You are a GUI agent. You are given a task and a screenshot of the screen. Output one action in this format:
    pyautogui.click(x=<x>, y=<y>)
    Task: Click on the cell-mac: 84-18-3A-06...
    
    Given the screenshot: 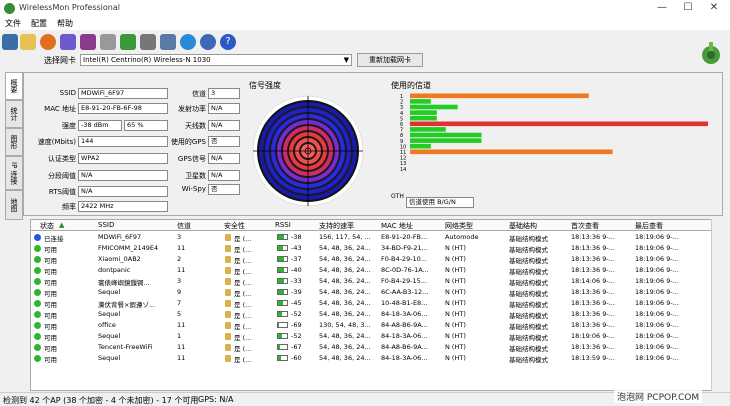 What is the action you would take?
    pyautogui.click(x=404, y=336)
    